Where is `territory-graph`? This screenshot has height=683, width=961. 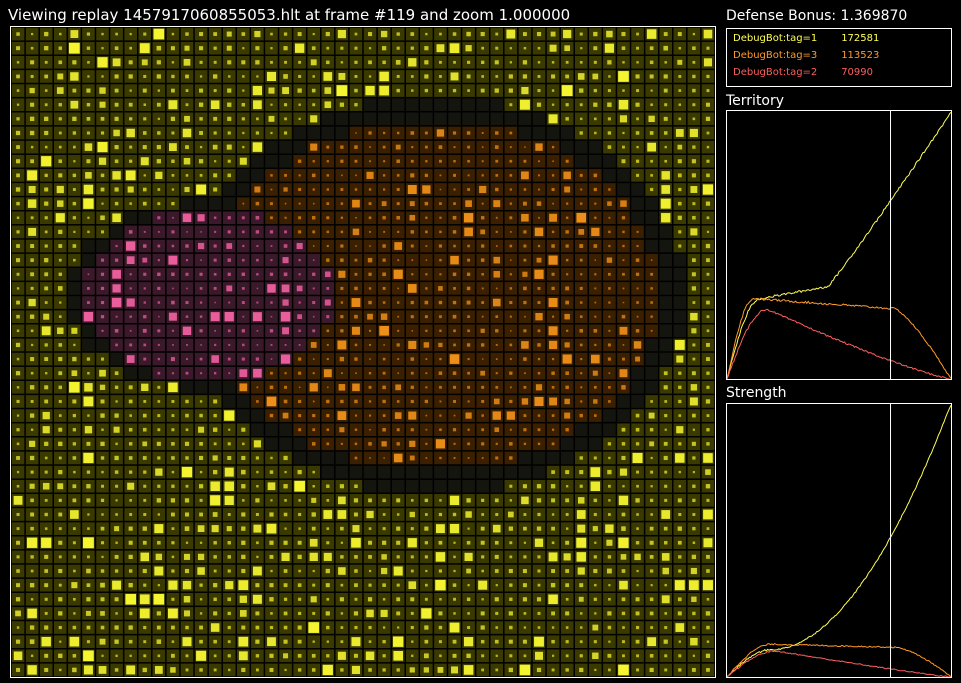
territory-graph is located at coordinates (839, 245).